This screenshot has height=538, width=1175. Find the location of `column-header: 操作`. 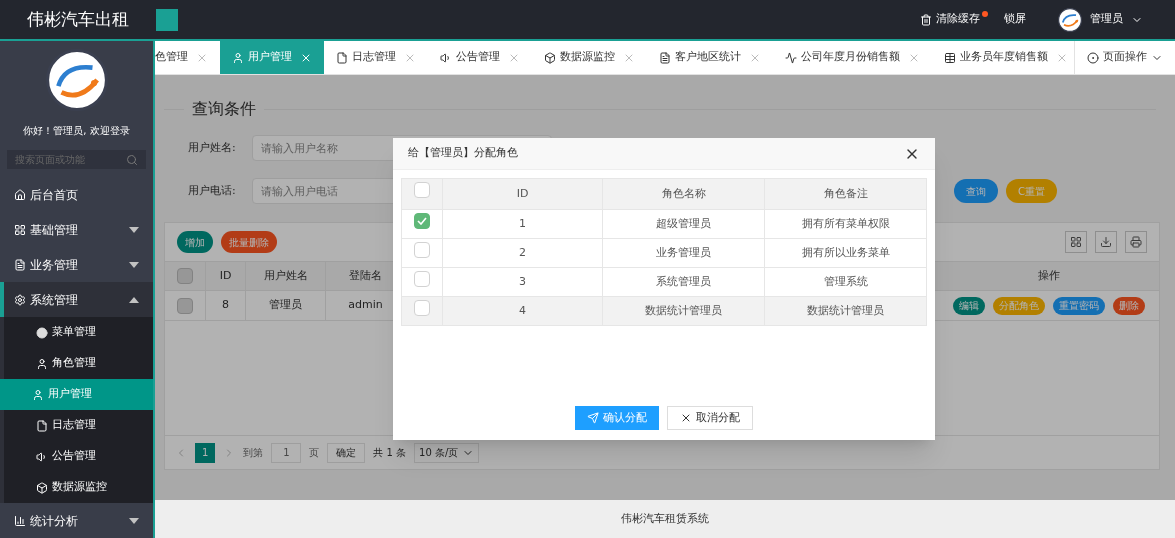

column-header: 操作 is located at coordinates (1049, 275).